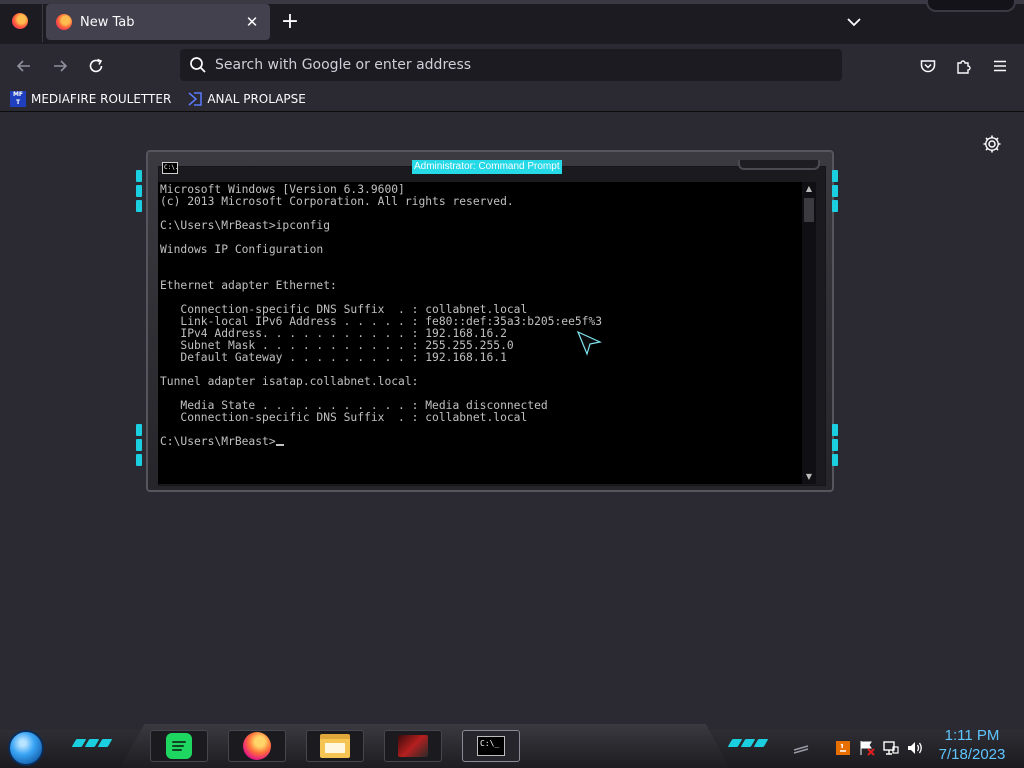  I want to click on taskbar-file-explorer, so click(335, 746).